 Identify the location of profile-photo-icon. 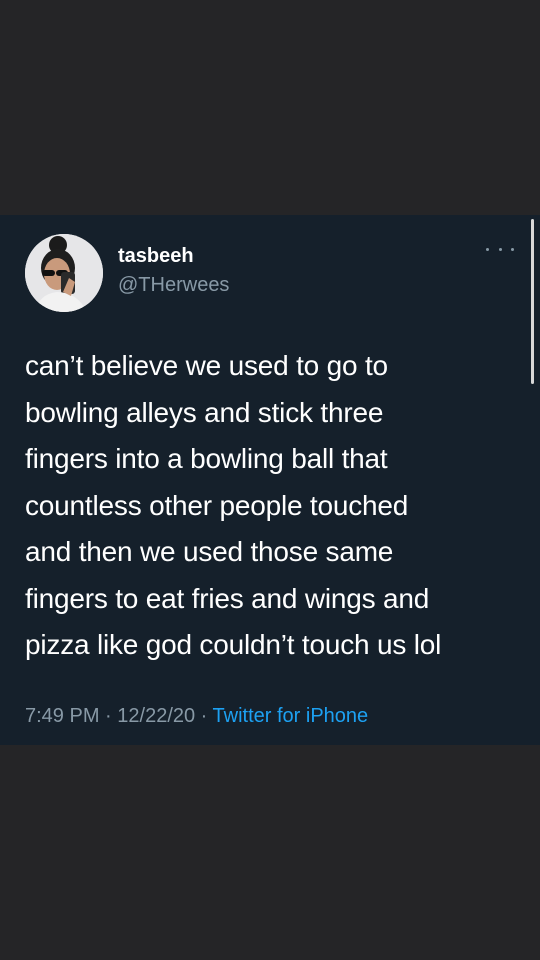
(64, 273).